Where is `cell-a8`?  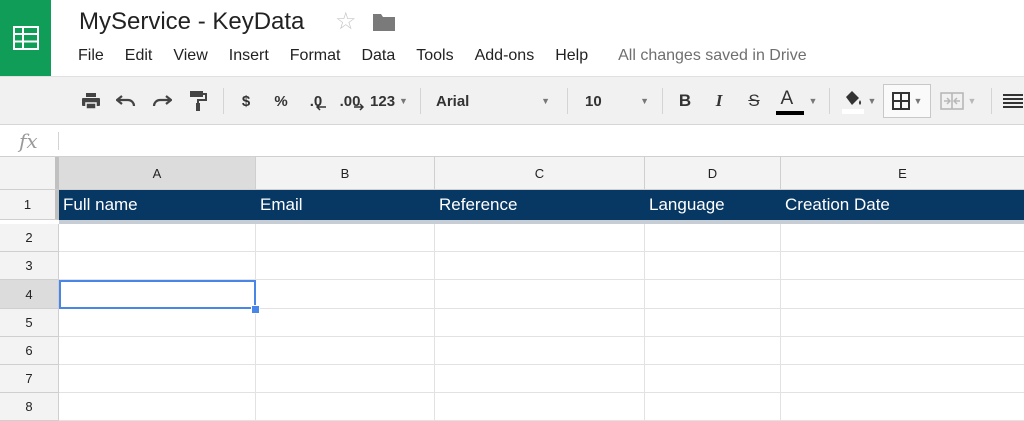 cell-a8 is located at coordinates (157, 407).